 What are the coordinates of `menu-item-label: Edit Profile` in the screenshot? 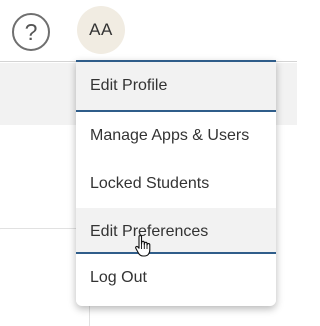 It's located at (129, 85).